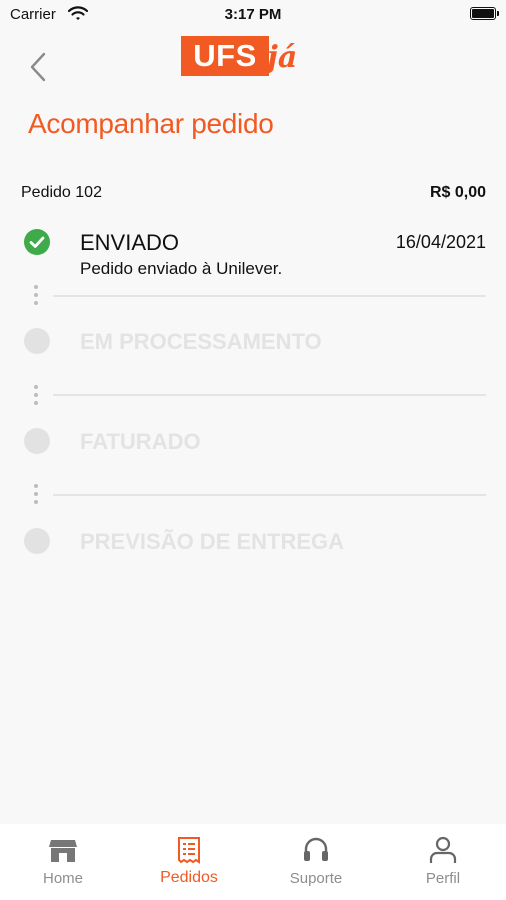  Describe the element at coordinates (130, 242) in the screenshot. I see `step-title-enviado: ENVIADO` at that location.